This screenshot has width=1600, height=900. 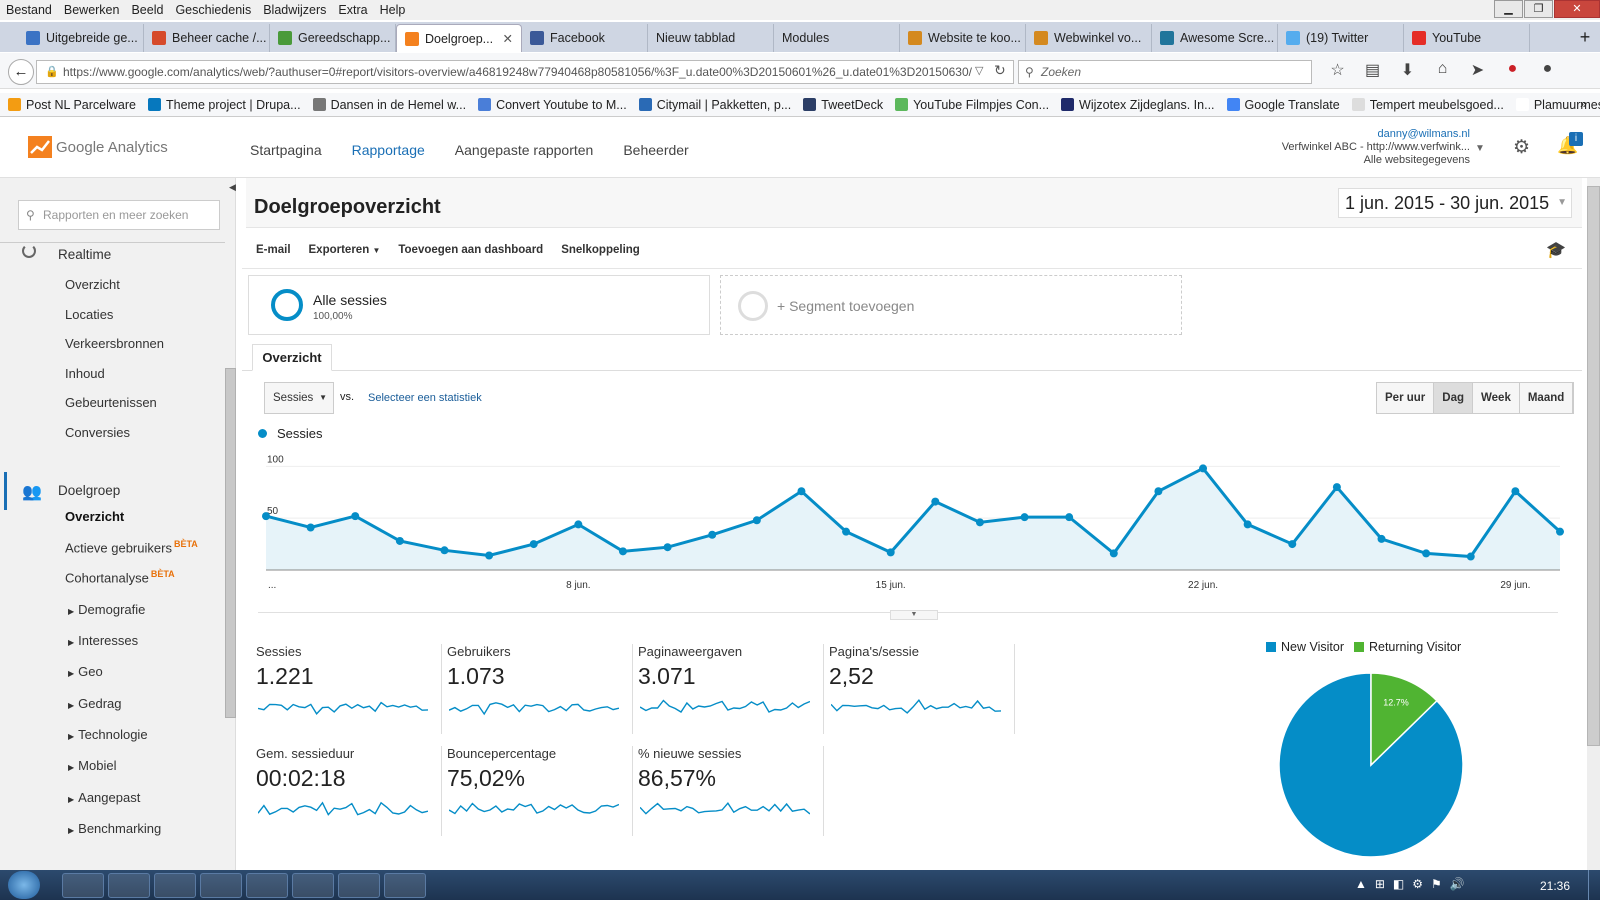 I want to click on add-segment-button: + Segment toevoegen, so click(x=951, y=305).